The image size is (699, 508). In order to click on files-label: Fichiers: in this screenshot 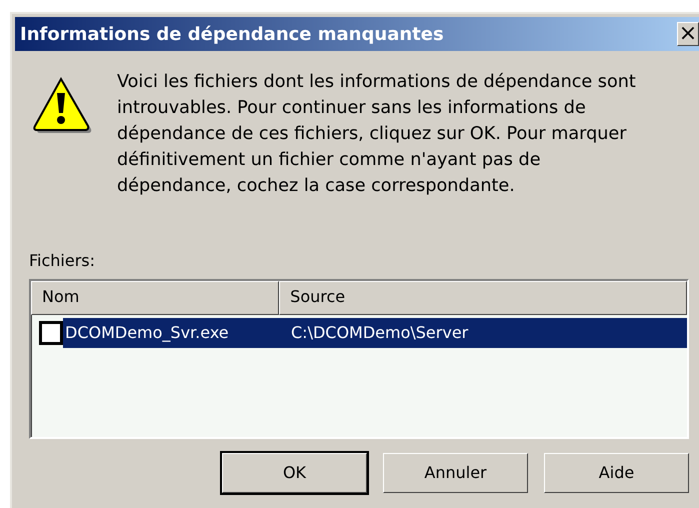, I will do `click(62, 261)`.